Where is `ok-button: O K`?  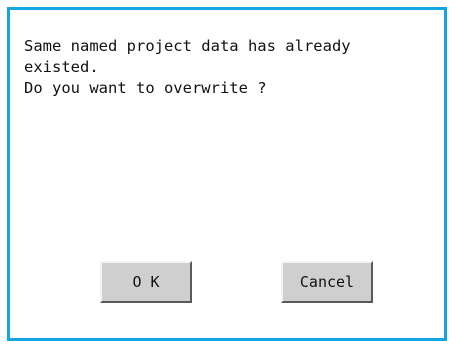
ok-button: O K is located at coordinates (146, 282).